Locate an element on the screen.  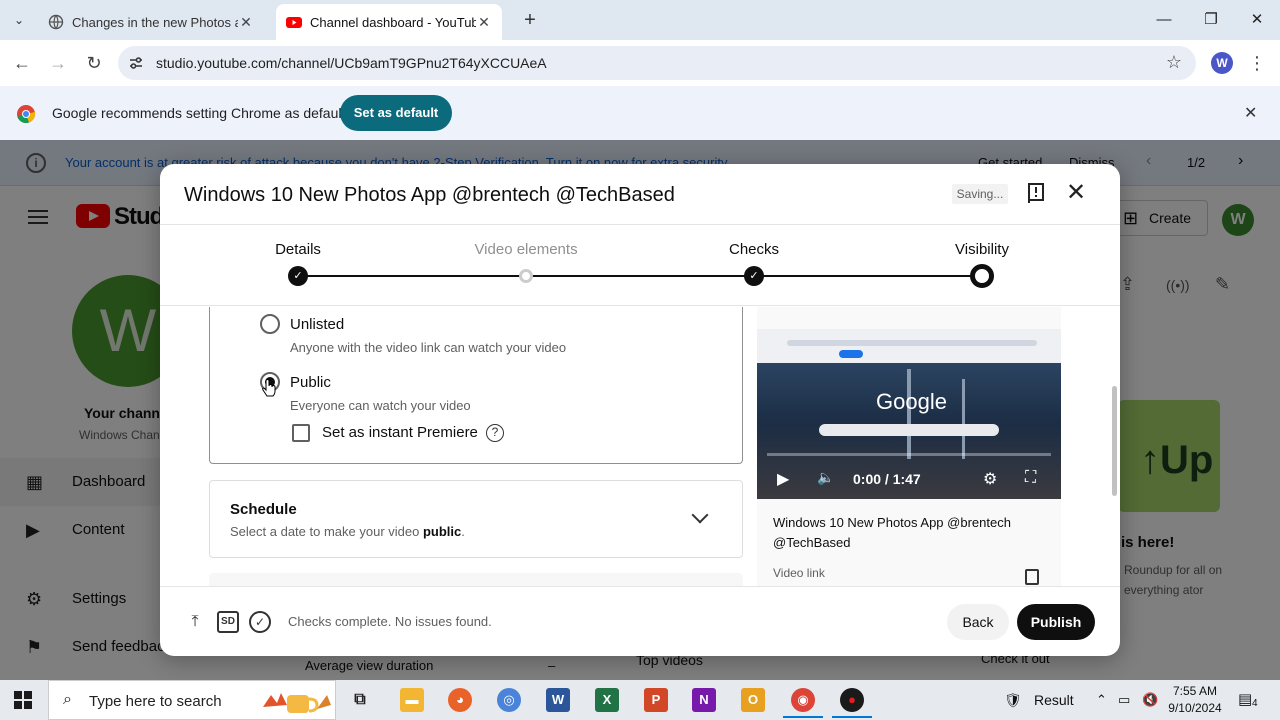
file-explorer-icon: ▬ is located at coordinates (412, 700).